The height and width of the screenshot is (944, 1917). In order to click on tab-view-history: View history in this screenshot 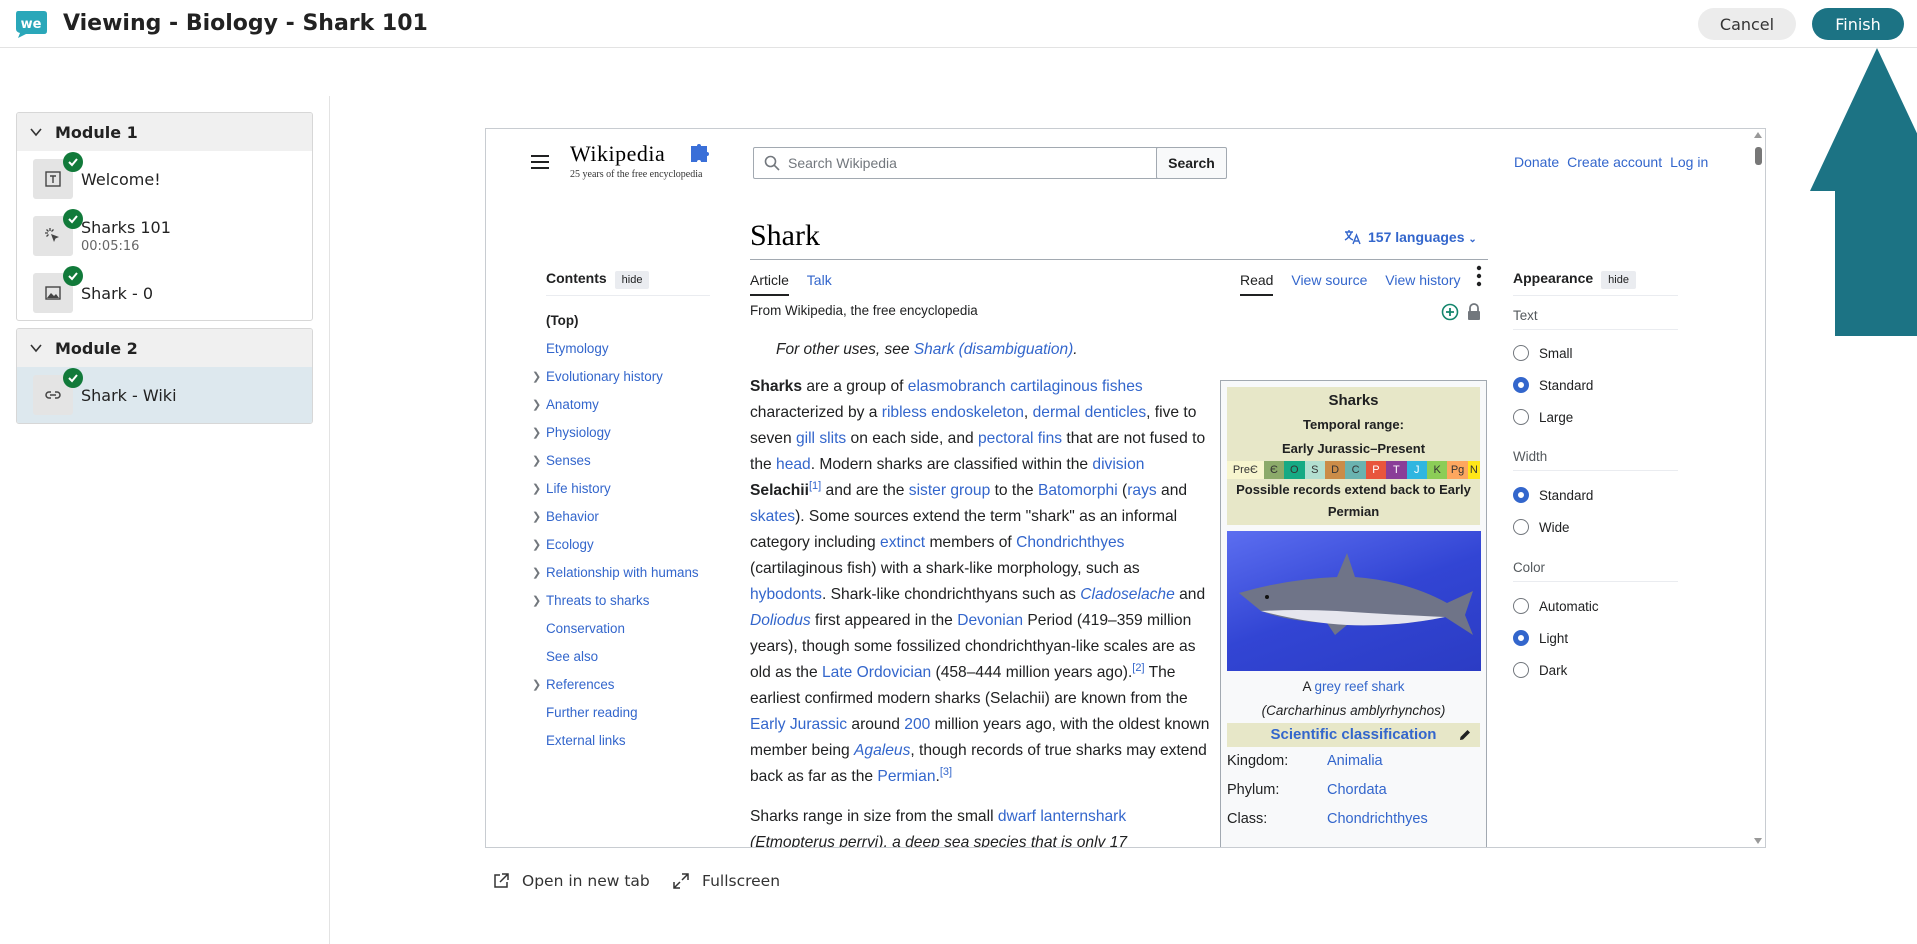, I will do `click(1422, 280)`.